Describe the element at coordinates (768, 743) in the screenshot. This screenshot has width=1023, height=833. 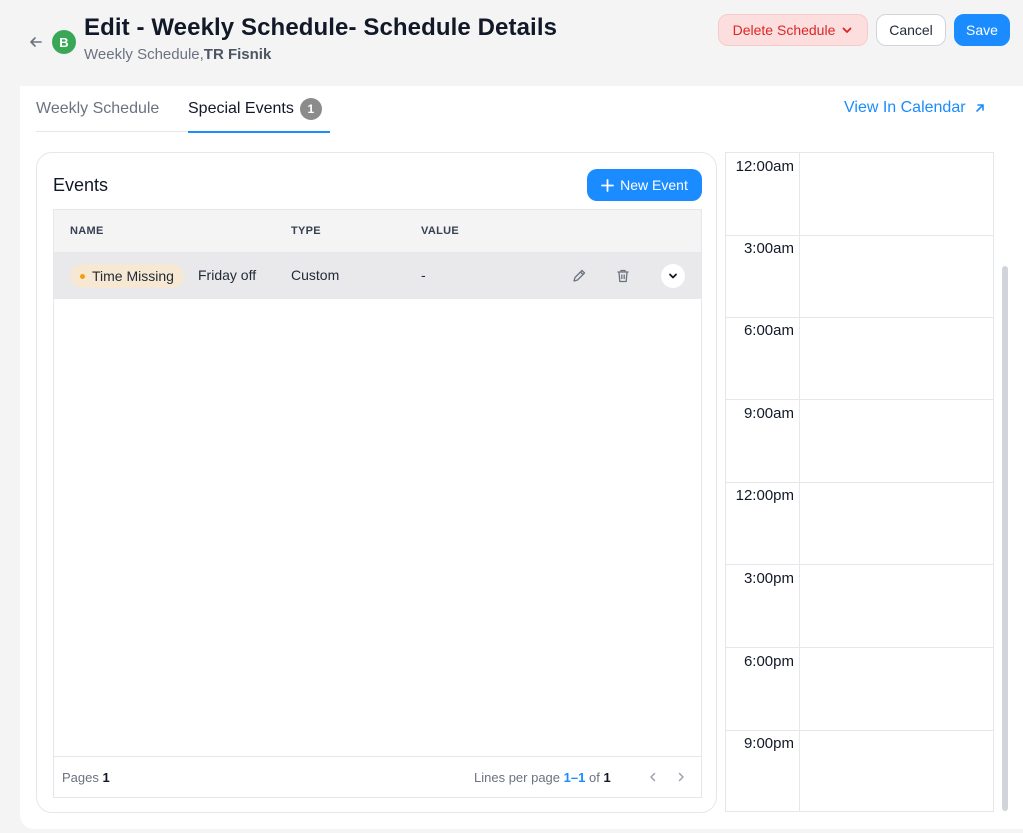
I see `time-label: 9:00pm` at that location.